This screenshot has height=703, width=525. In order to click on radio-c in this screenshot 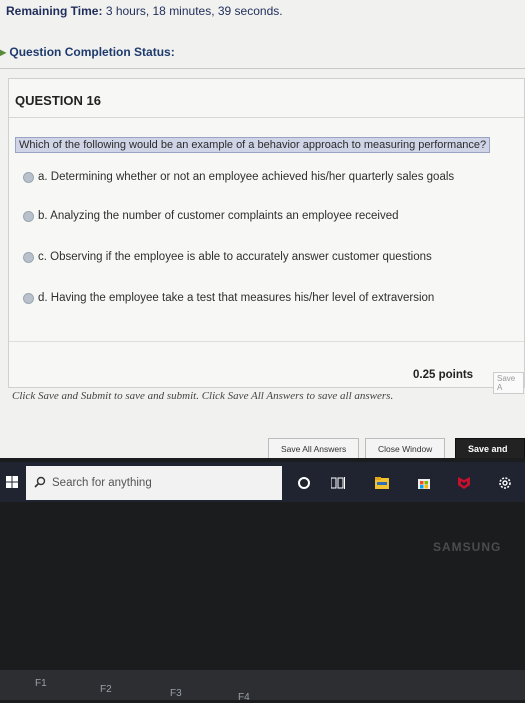, I will do `click(28, 257)`.